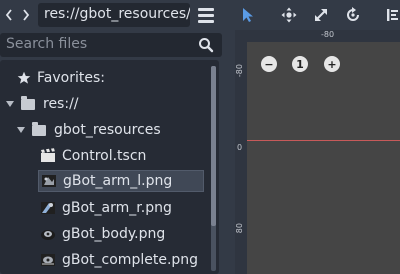 The image size is (400, 274). Describe the element at coordinates (96, 44) in the screenshot. I see `search-input` at that location.